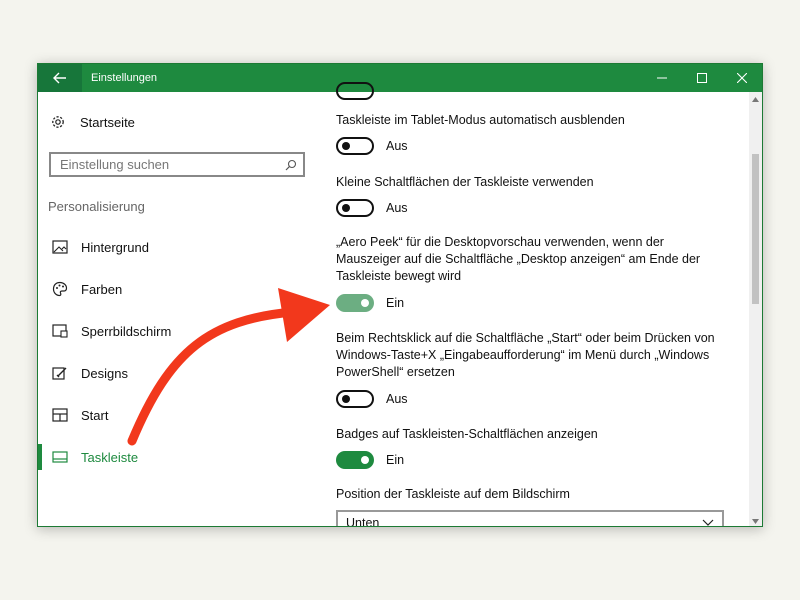 Image resolution: width=800 pixels, height=600 pixels. What do you see at coordinates (60, 247) in the screenshot?
I see `image-icon` at bounding box center [60, 247].